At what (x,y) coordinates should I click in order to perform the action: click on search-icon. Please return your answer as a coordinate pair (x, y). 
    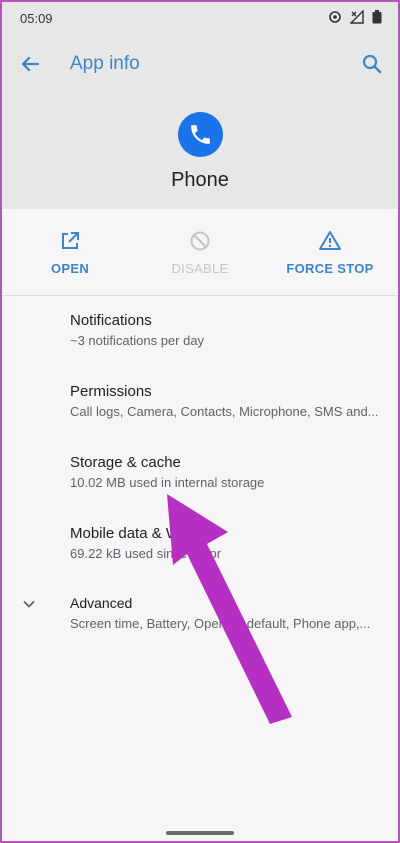
    Looking at the image, I should click on (372, 64).